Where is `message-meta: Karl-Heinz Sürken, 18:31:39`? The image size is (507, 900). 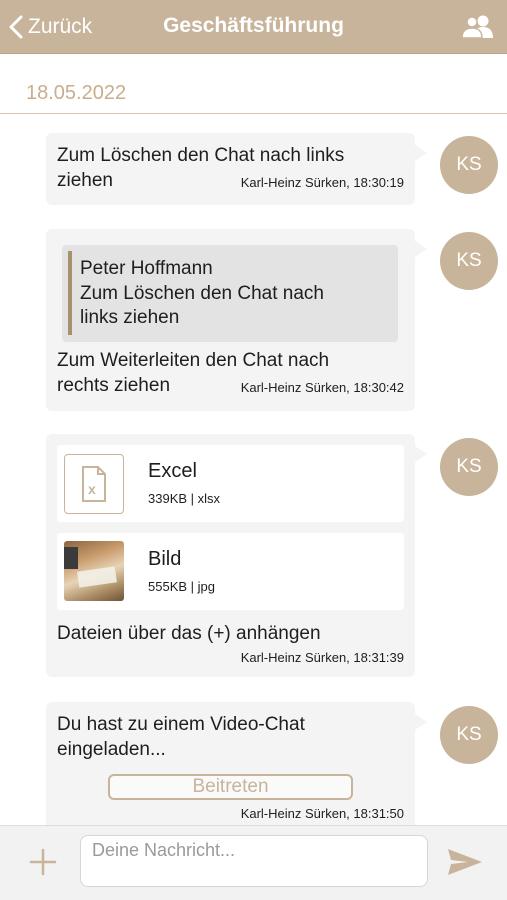 message-meta: Karl-Heinz Sürken, 18:31:39 is located at coordinates (322, 657).